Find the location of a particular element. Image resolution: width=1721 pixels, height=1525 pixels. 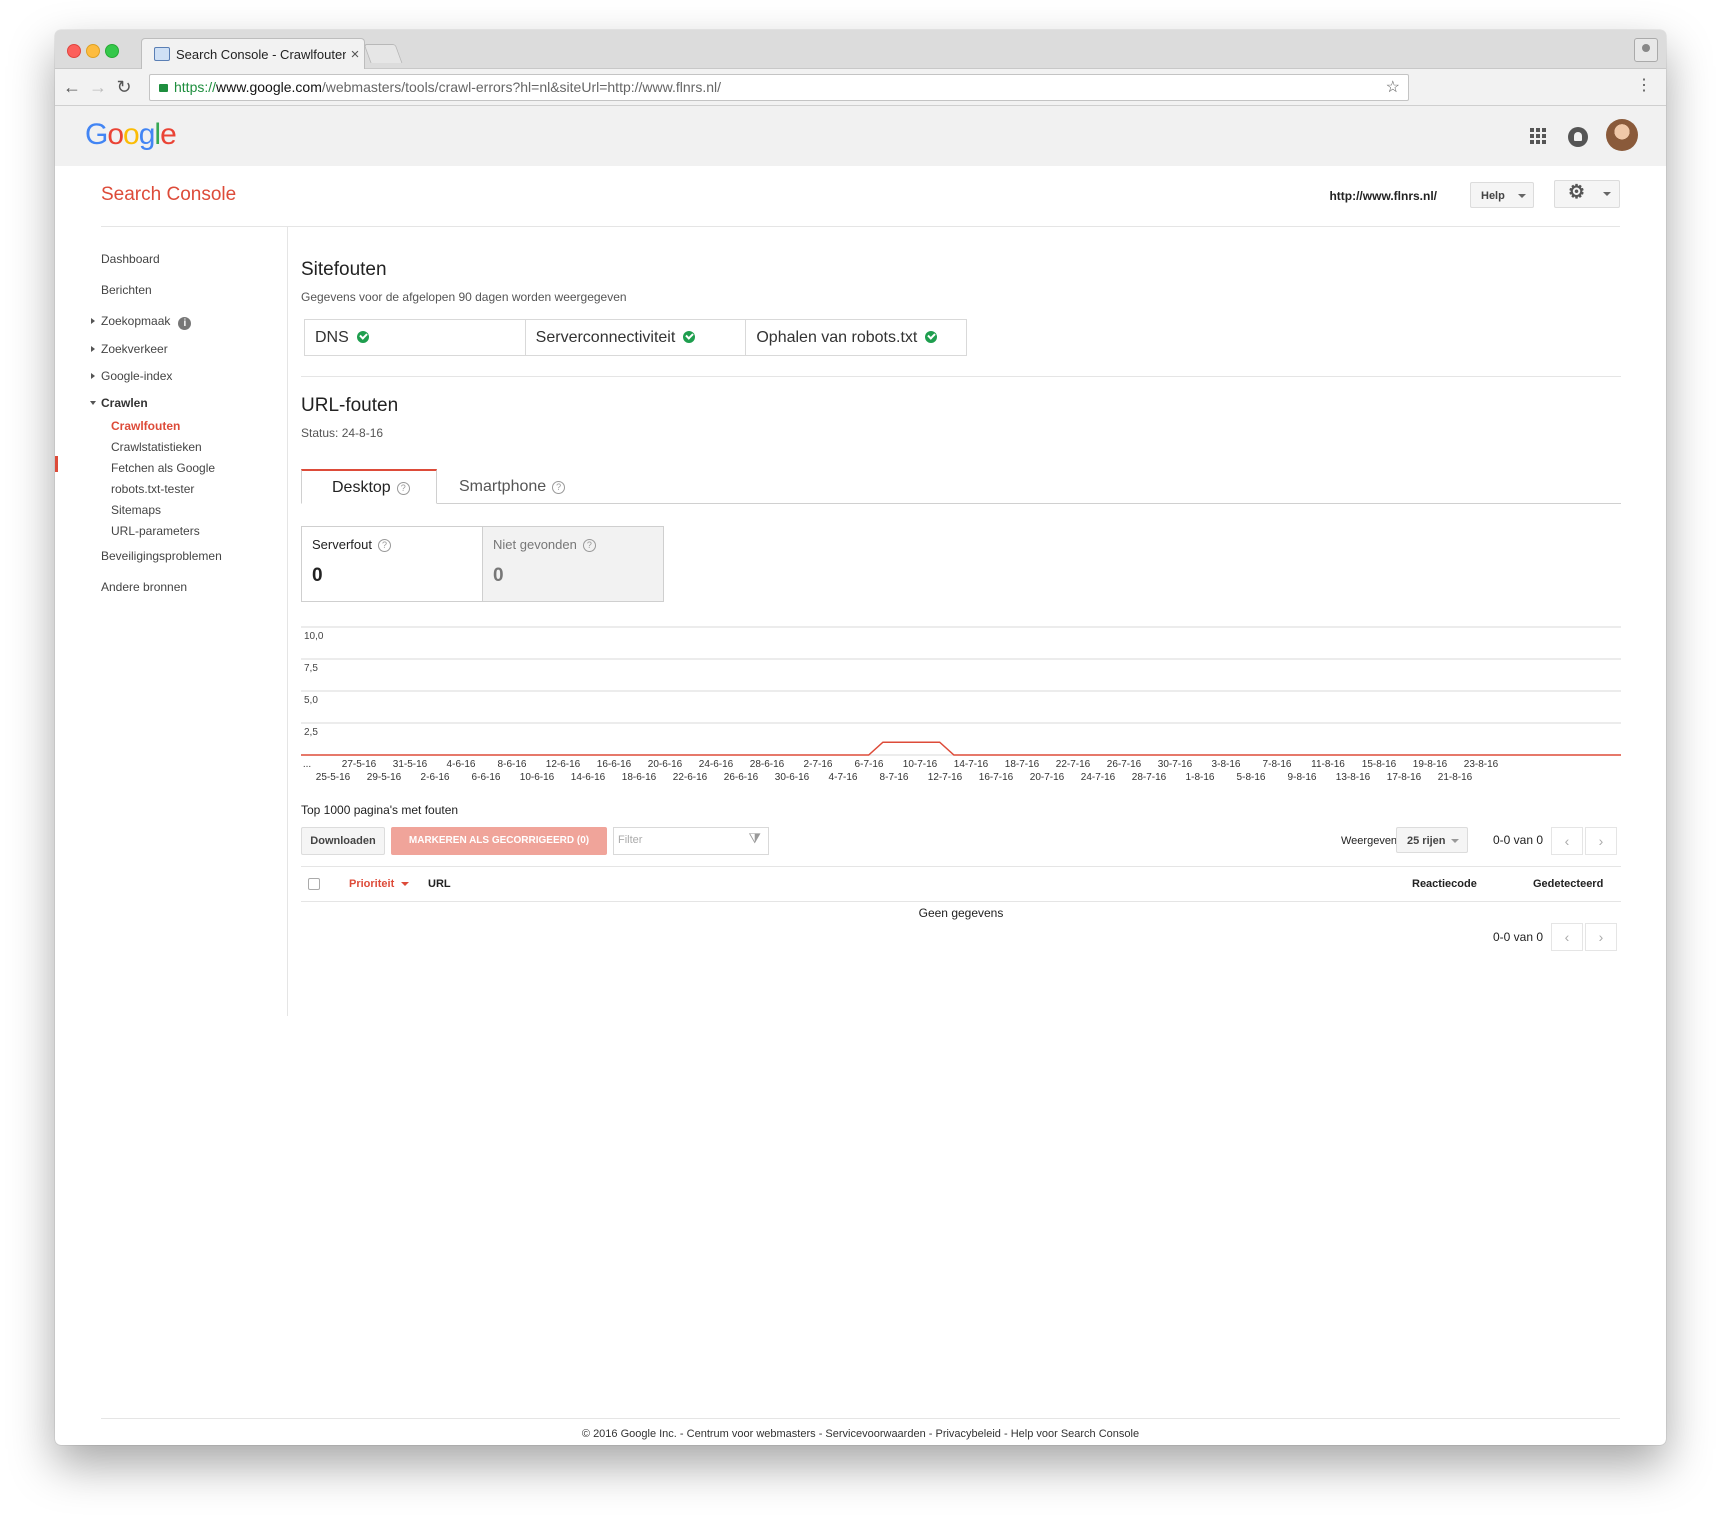

sidebar-item-crawlen: Crawlen is located at coordinates (119, 403).